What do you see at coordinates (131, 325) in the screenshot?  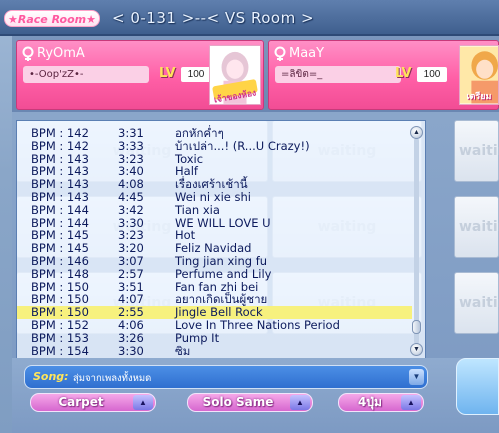 I see `song-duration: 4:06` at bounding box center [131, 325].